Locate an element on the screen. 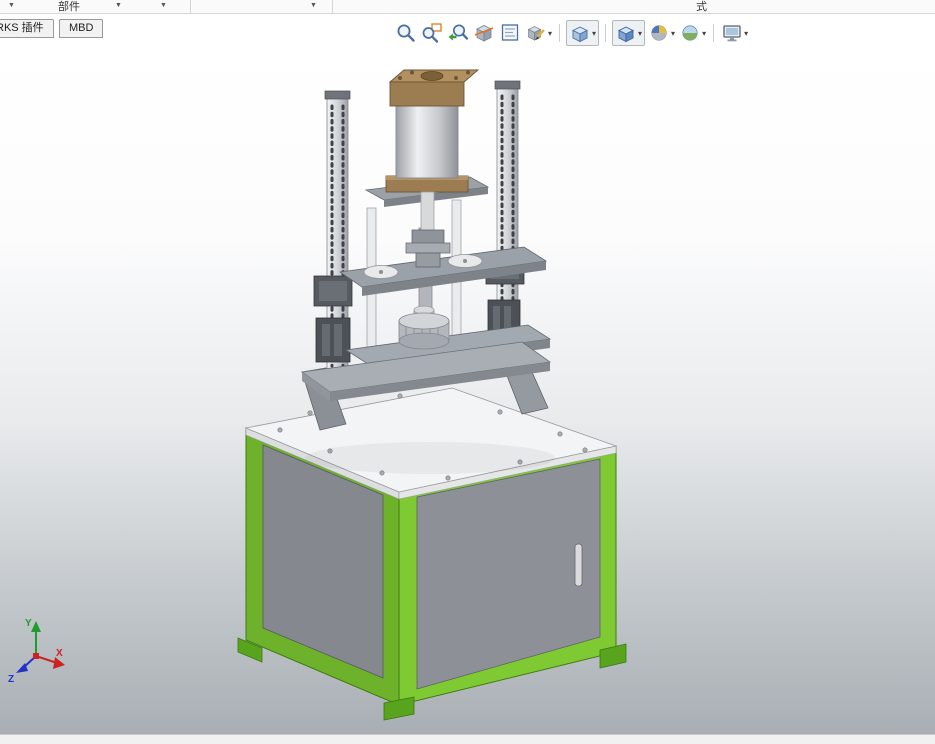 Image resolution: width=935 pixels, height=744 pixels. apply-scene-icon is located at coordinates (690, 33).